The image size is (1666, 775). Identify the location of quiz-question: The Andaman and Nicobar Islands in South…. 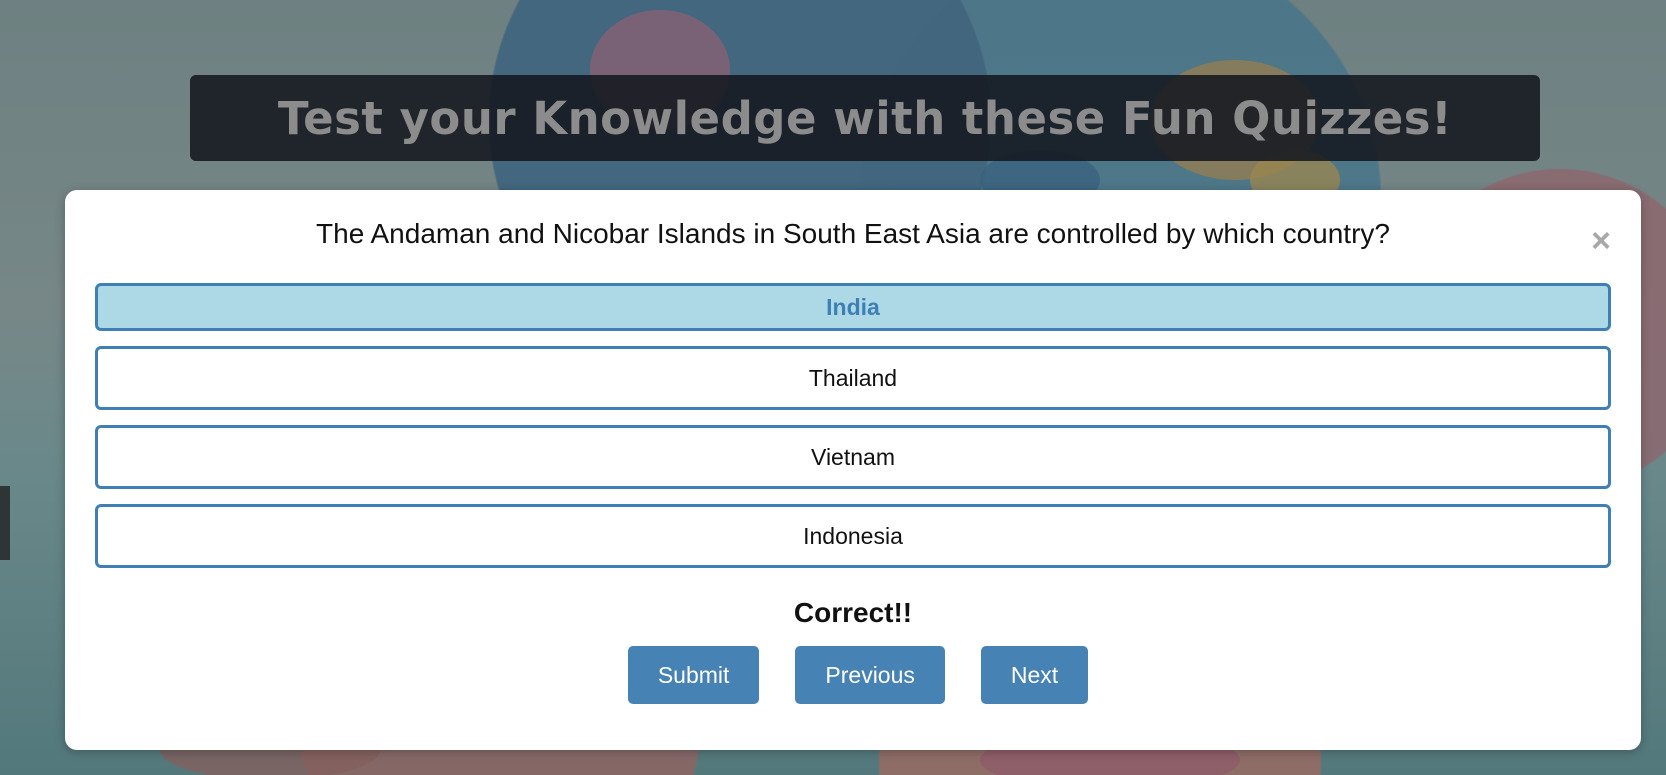
(853, 233).